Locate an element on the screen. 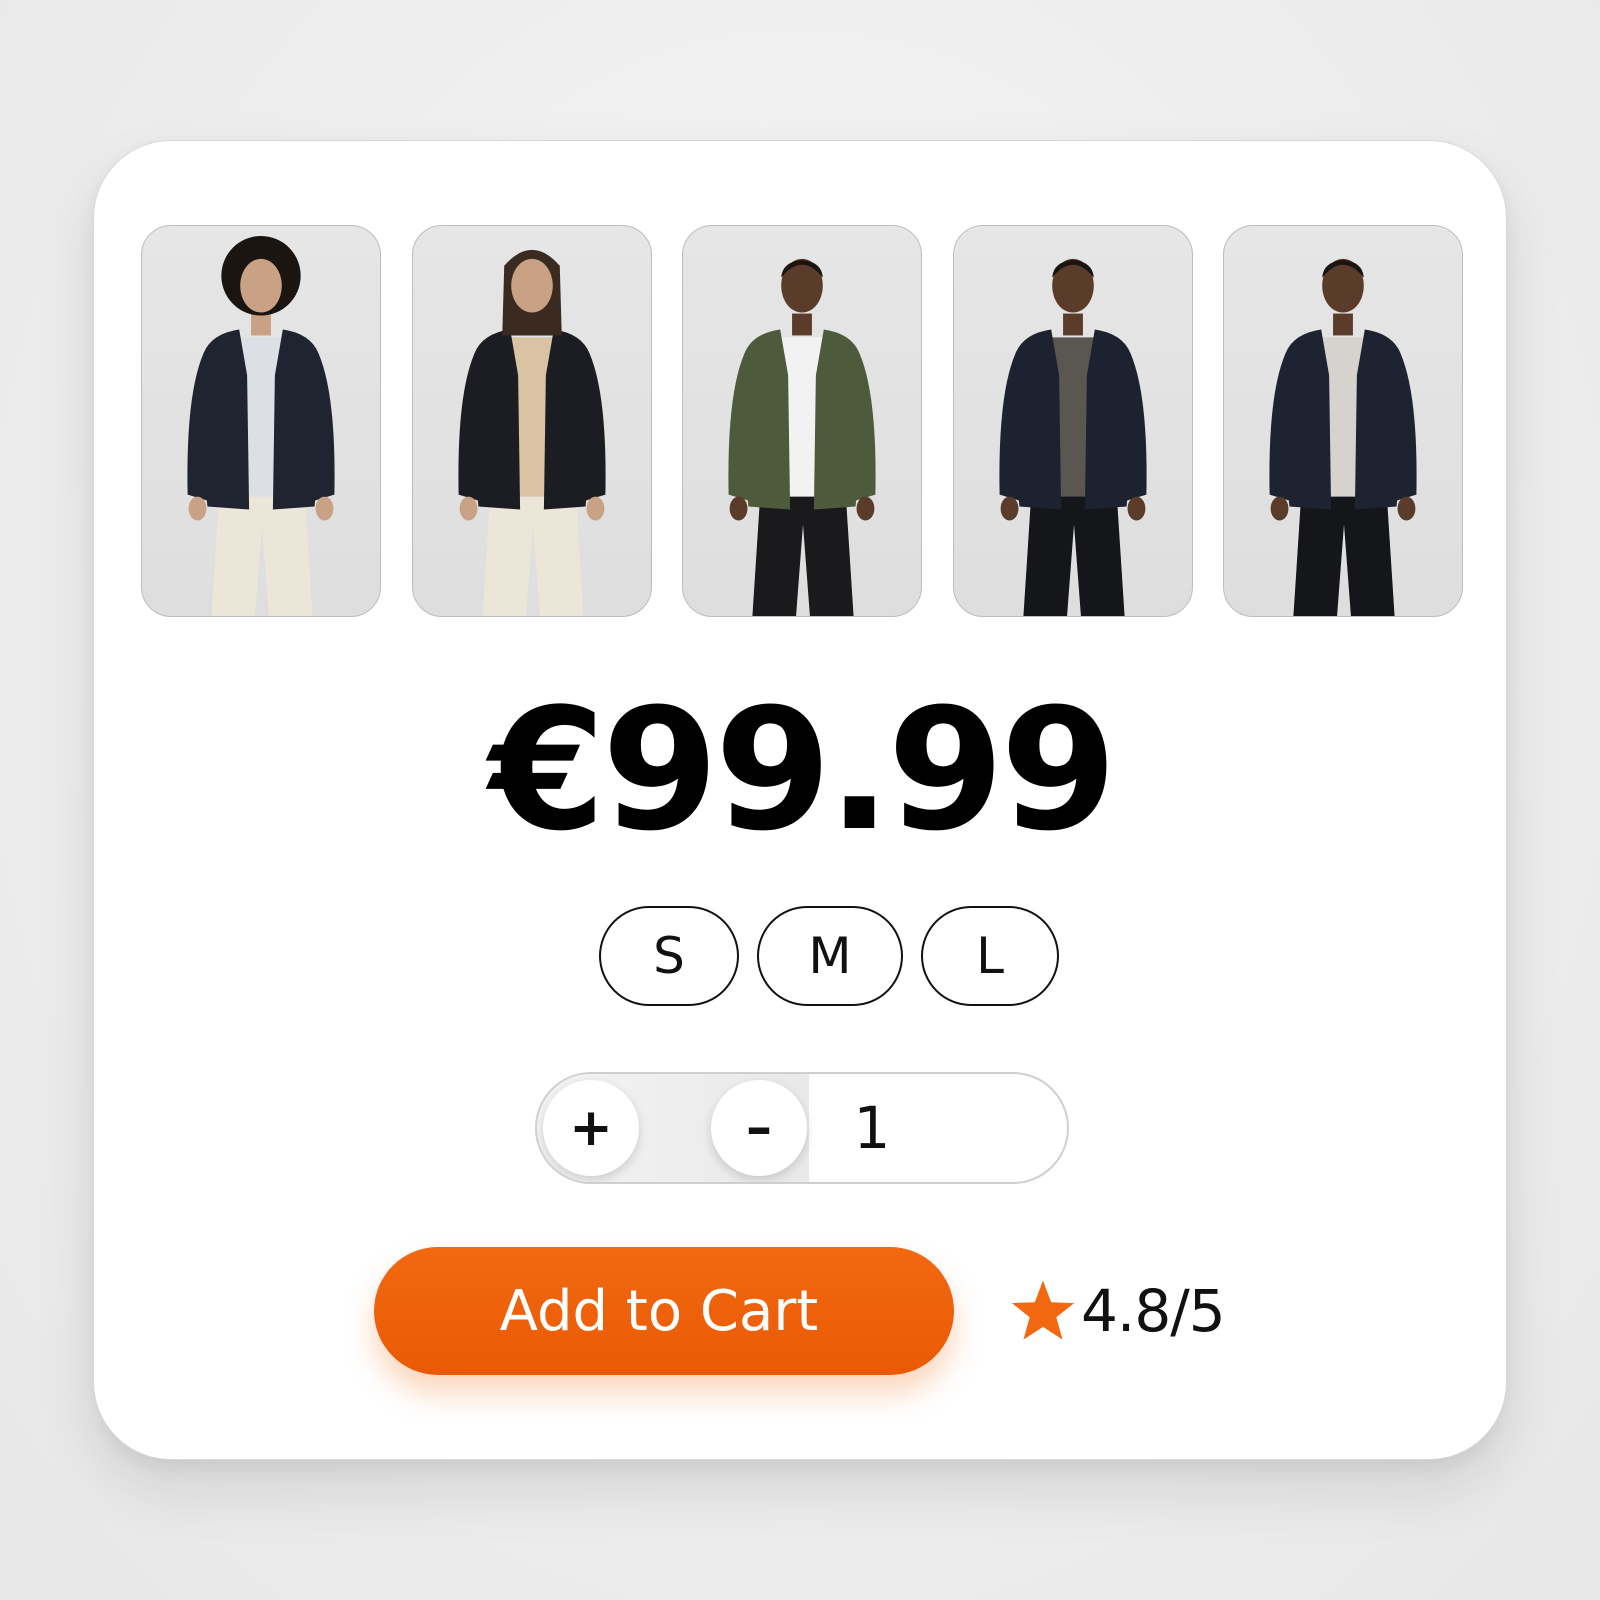 The image size is (1600, 1600). add-to-cart-button: Add to Cart is located at coordinates (664, 1311).